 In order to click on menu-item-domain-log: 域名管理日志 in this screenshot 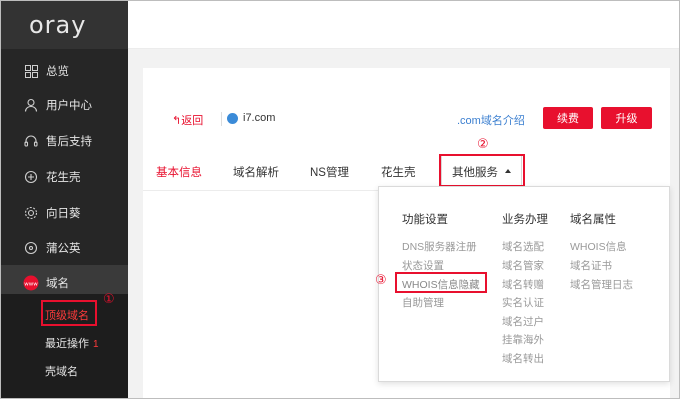, I will do `click(601, 284)`.